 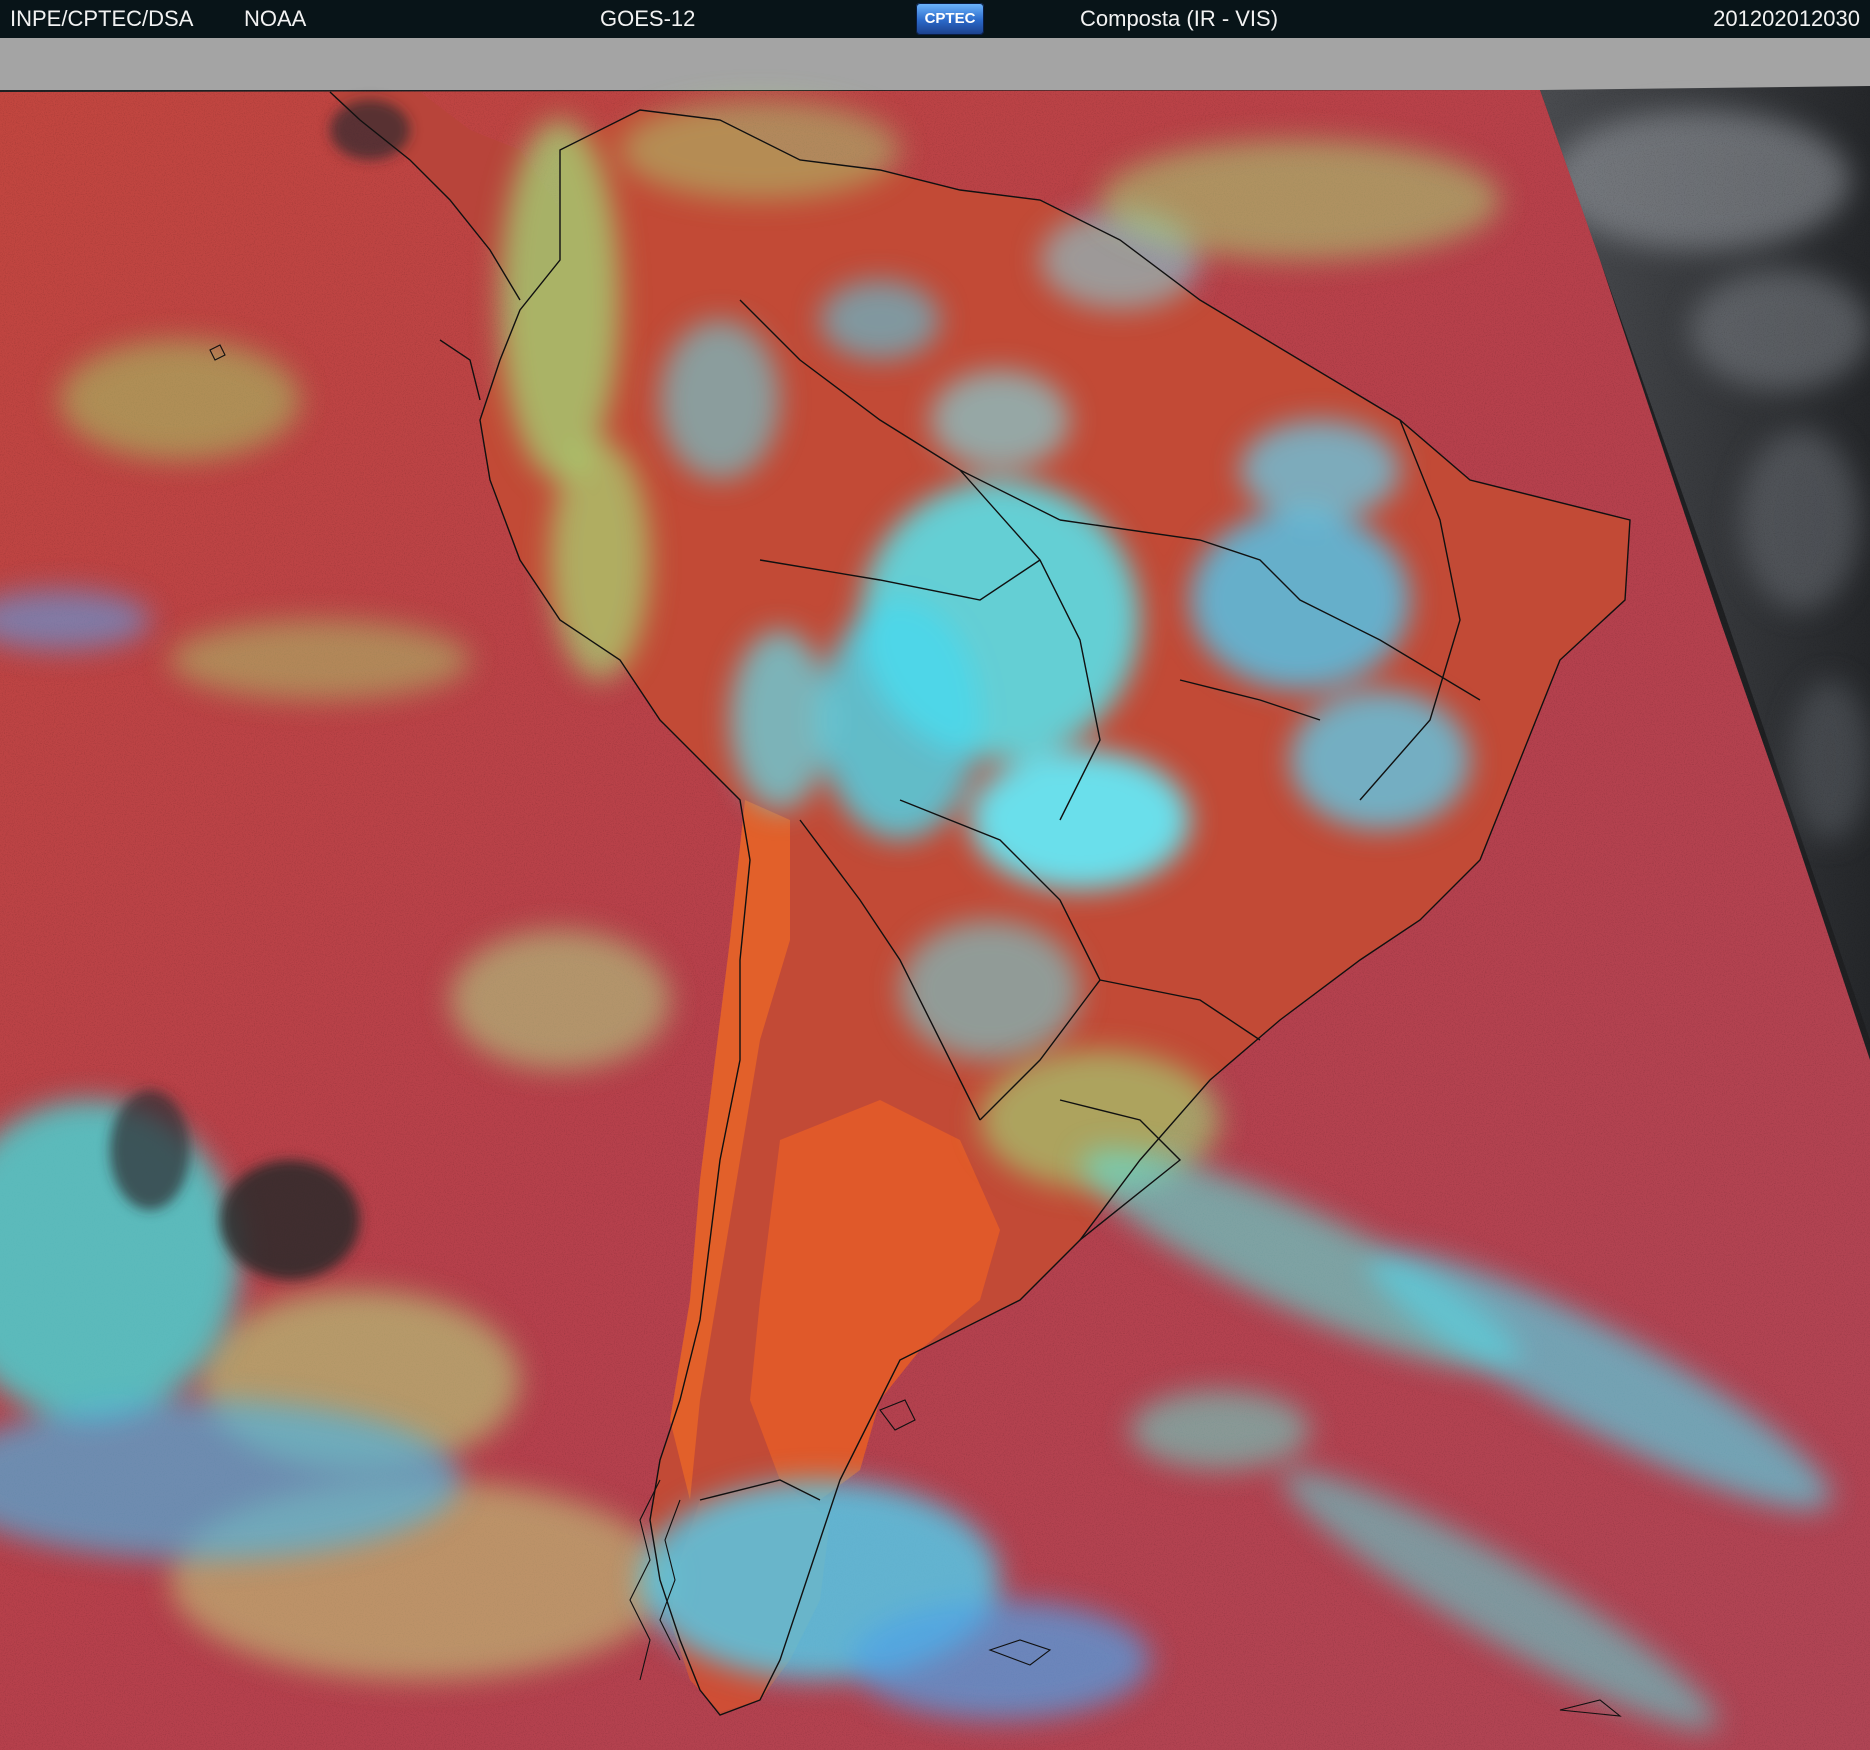 I want to click on no-data-strip, so click(x=935, y=64).